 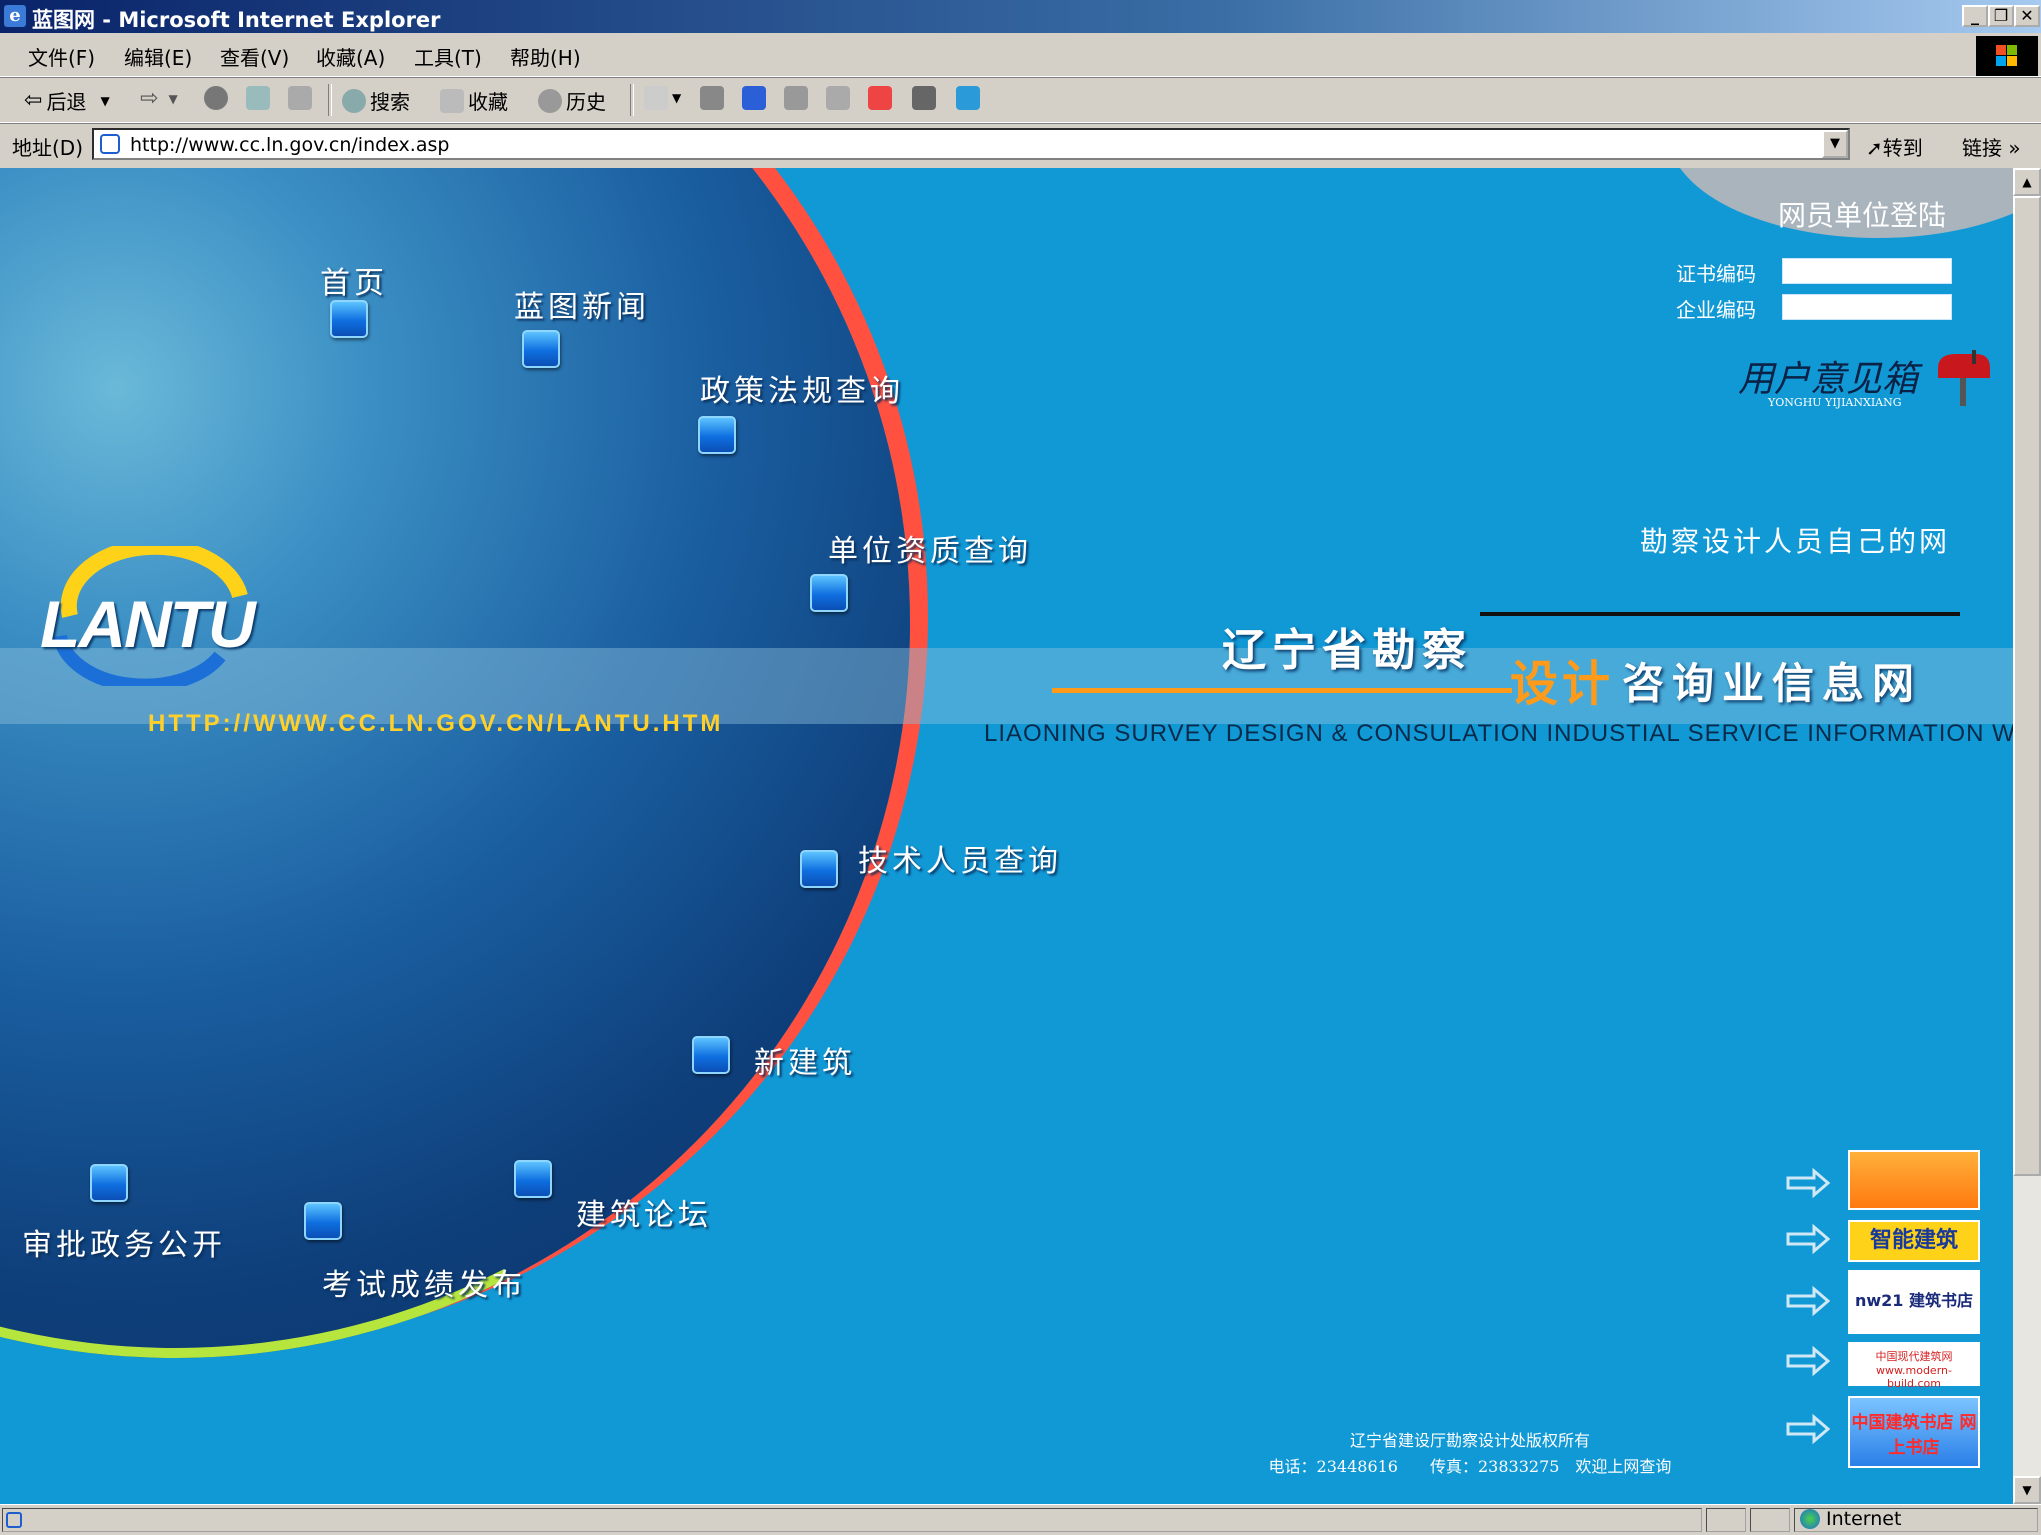 What do you see at coordinates (829, 593) in the screenshot?
I see `nav-qualification-button` at bounding box center [829, 593].